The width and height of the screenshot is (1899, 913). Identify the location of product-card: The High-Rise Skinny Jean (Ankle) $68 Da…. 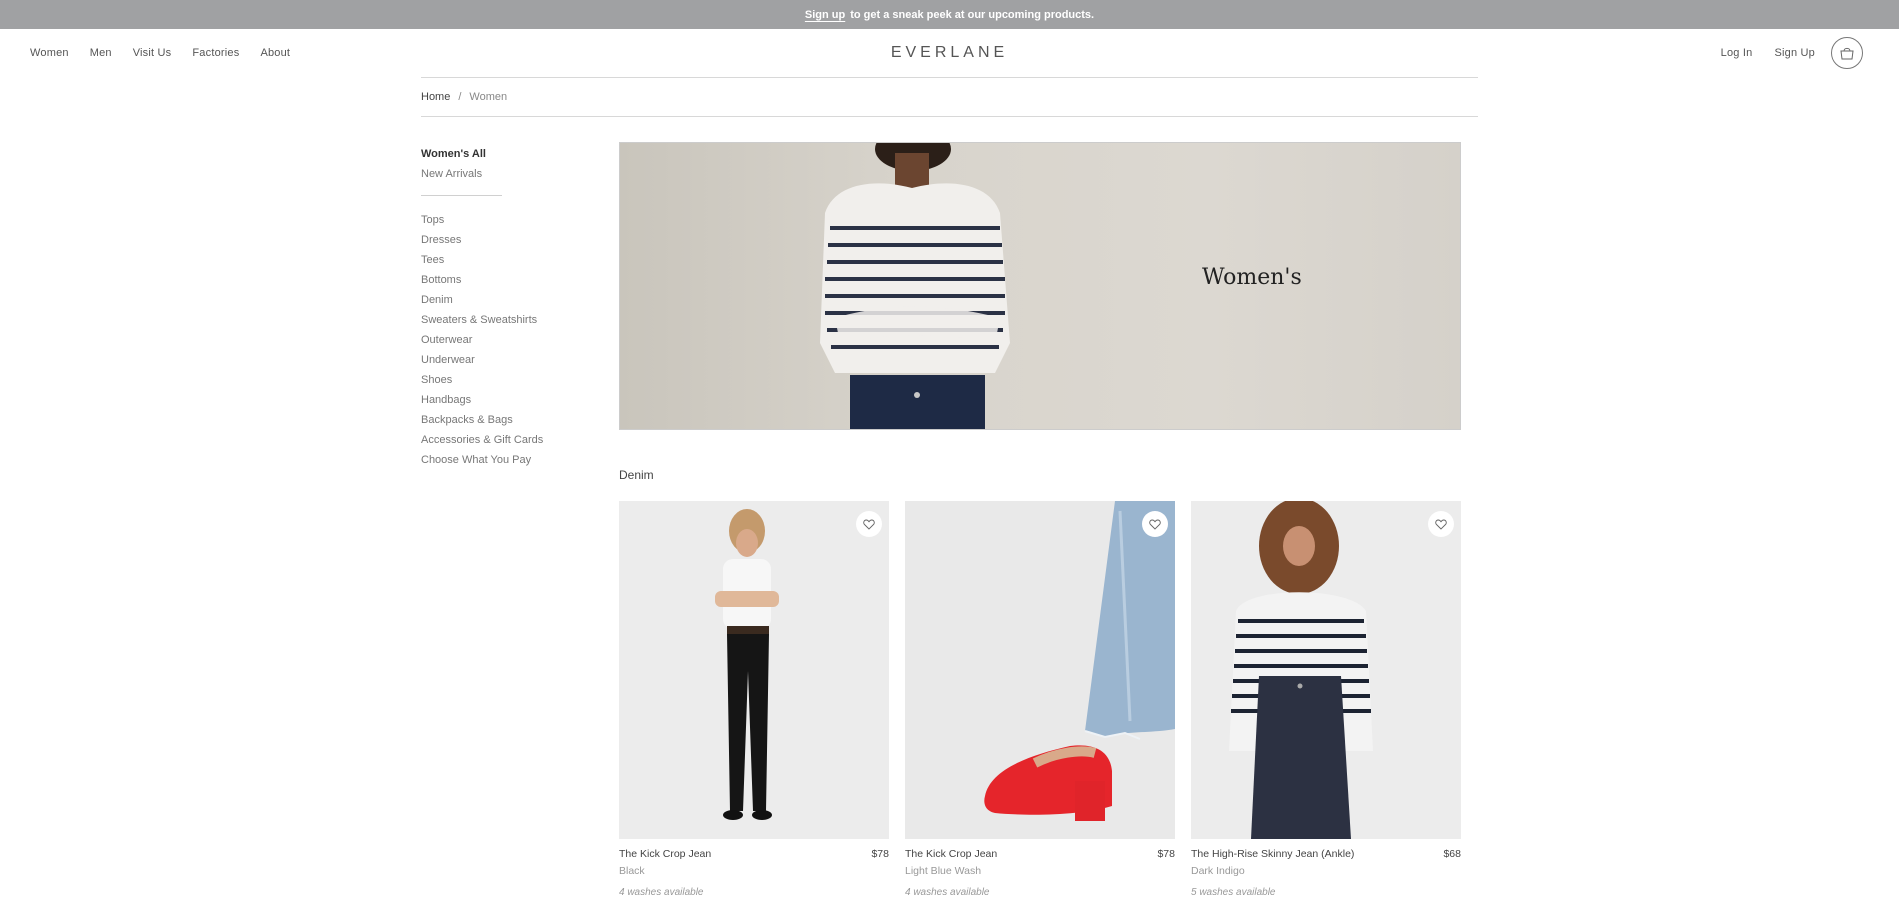
(1326, 699).